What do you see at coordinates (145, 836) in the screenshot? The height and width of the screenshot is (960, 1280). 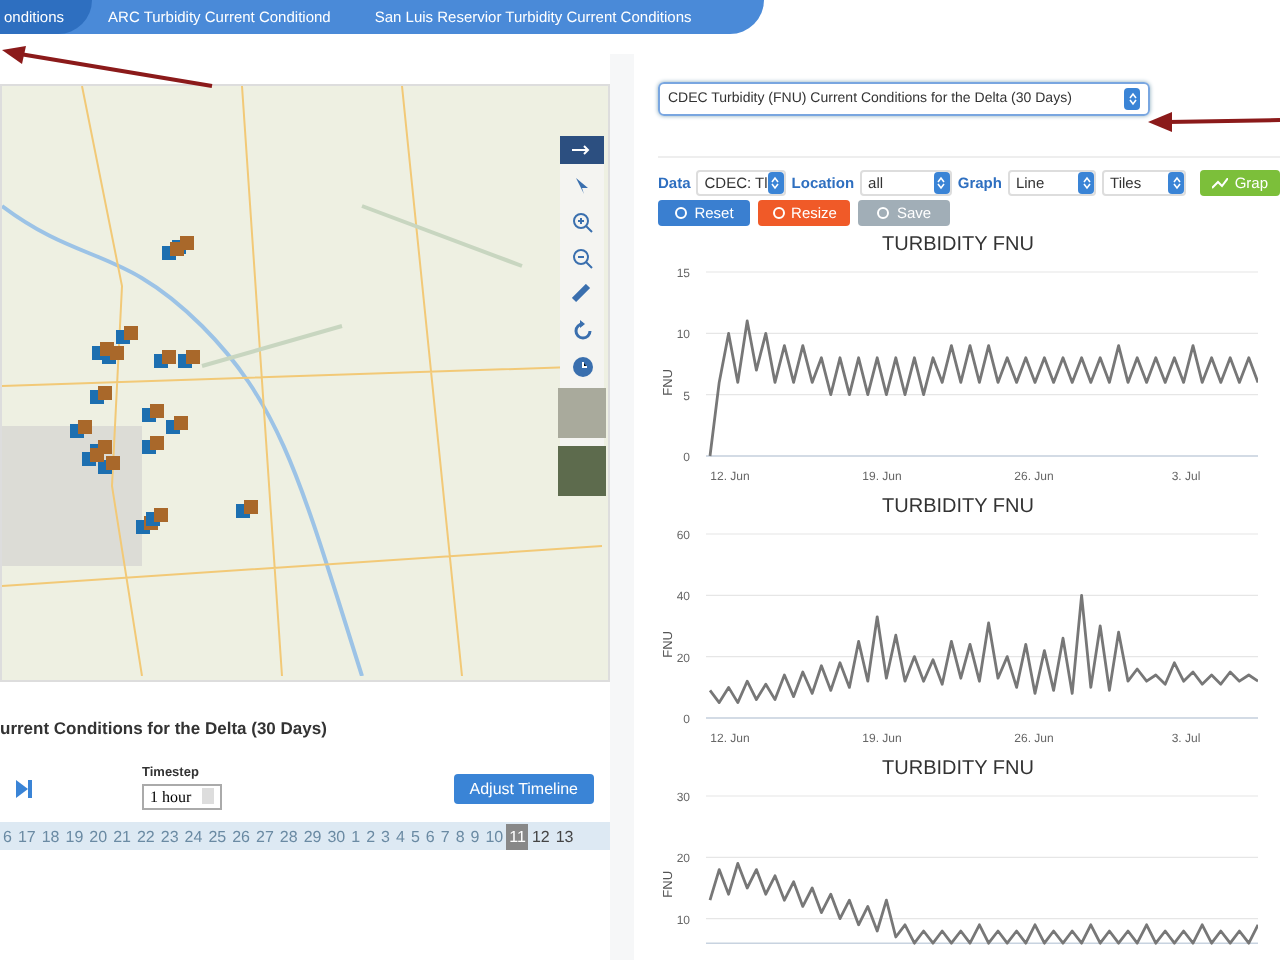 I see `timeline-step: 22` at bounding box center [145, 836].